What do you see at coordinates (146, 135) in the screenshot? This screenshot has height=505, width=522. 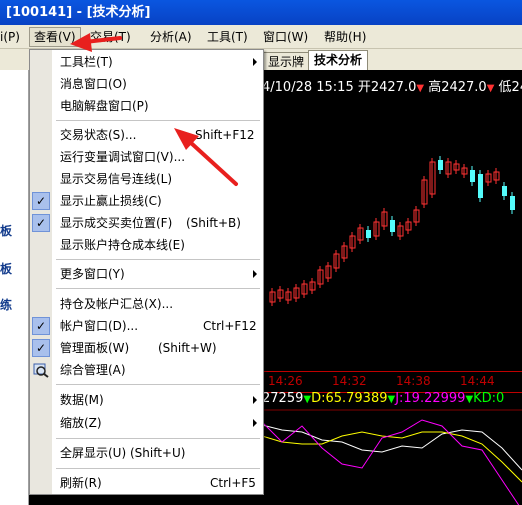 I see `menu-item-trade-status: 交易状态(S)... Shift+F12` at bounding box center [146, 135].